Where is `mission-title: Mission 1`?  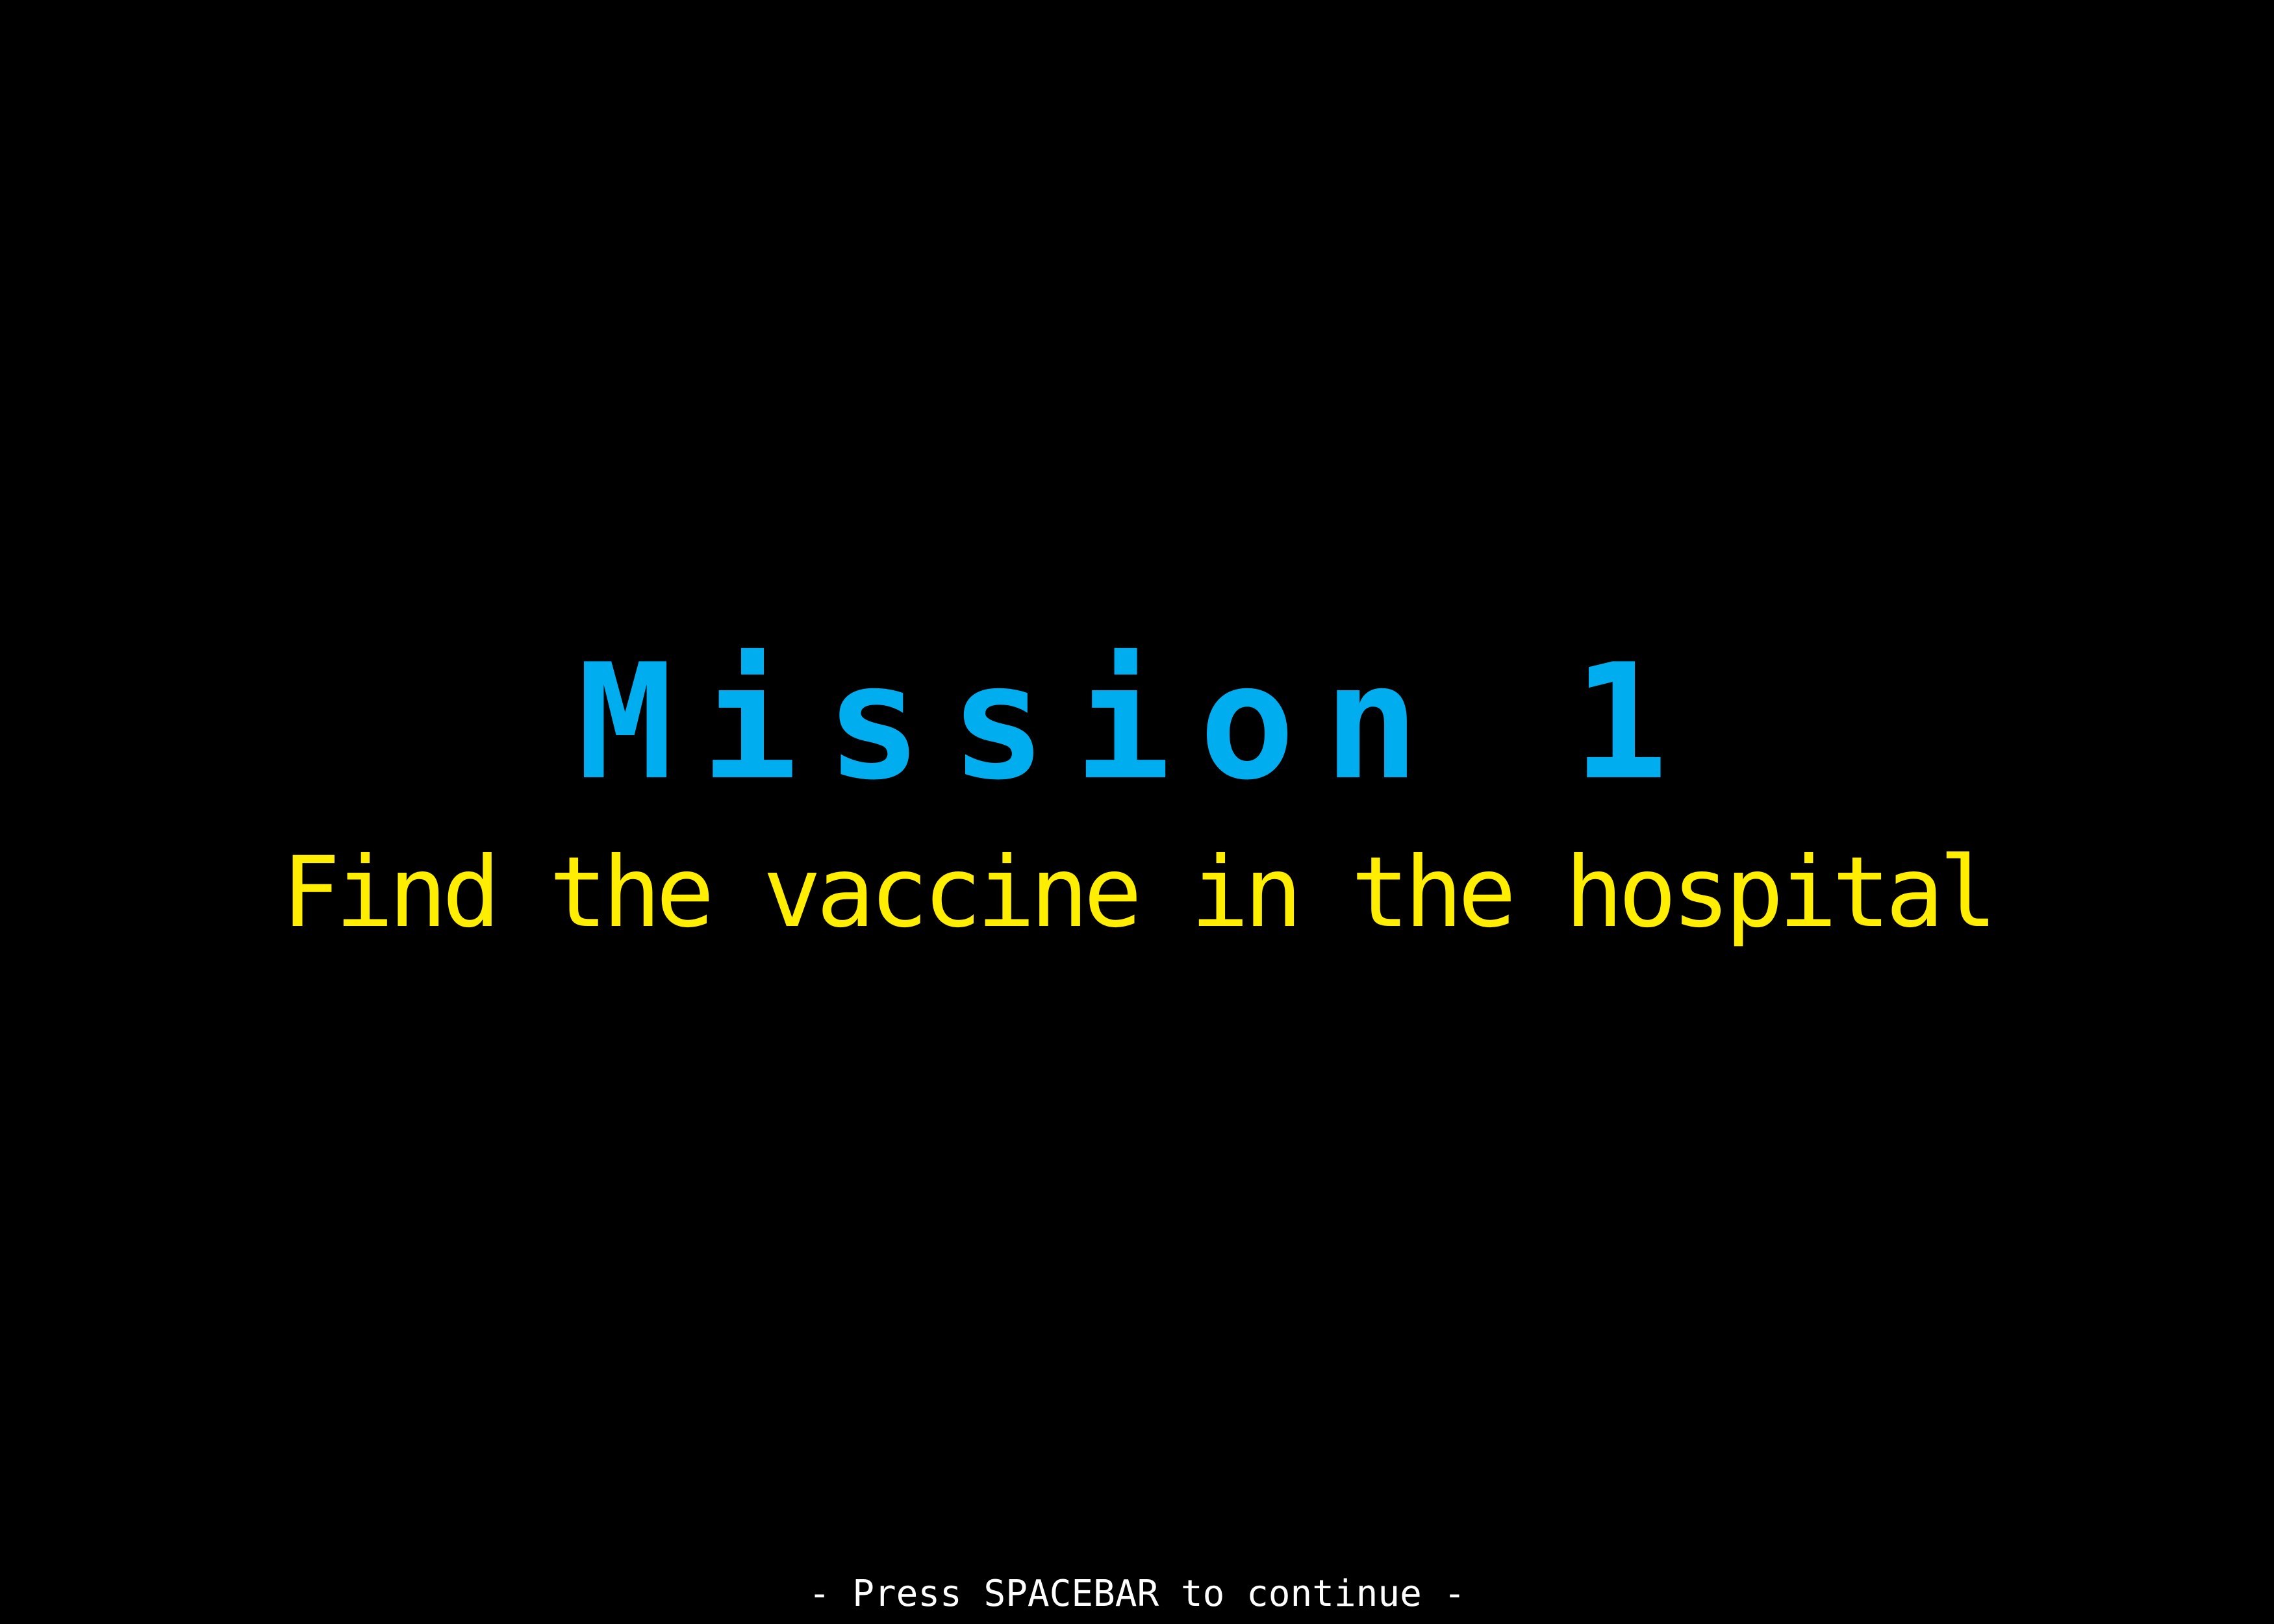
mission-title: Mission 1 is located at coordinates (1137, 722).